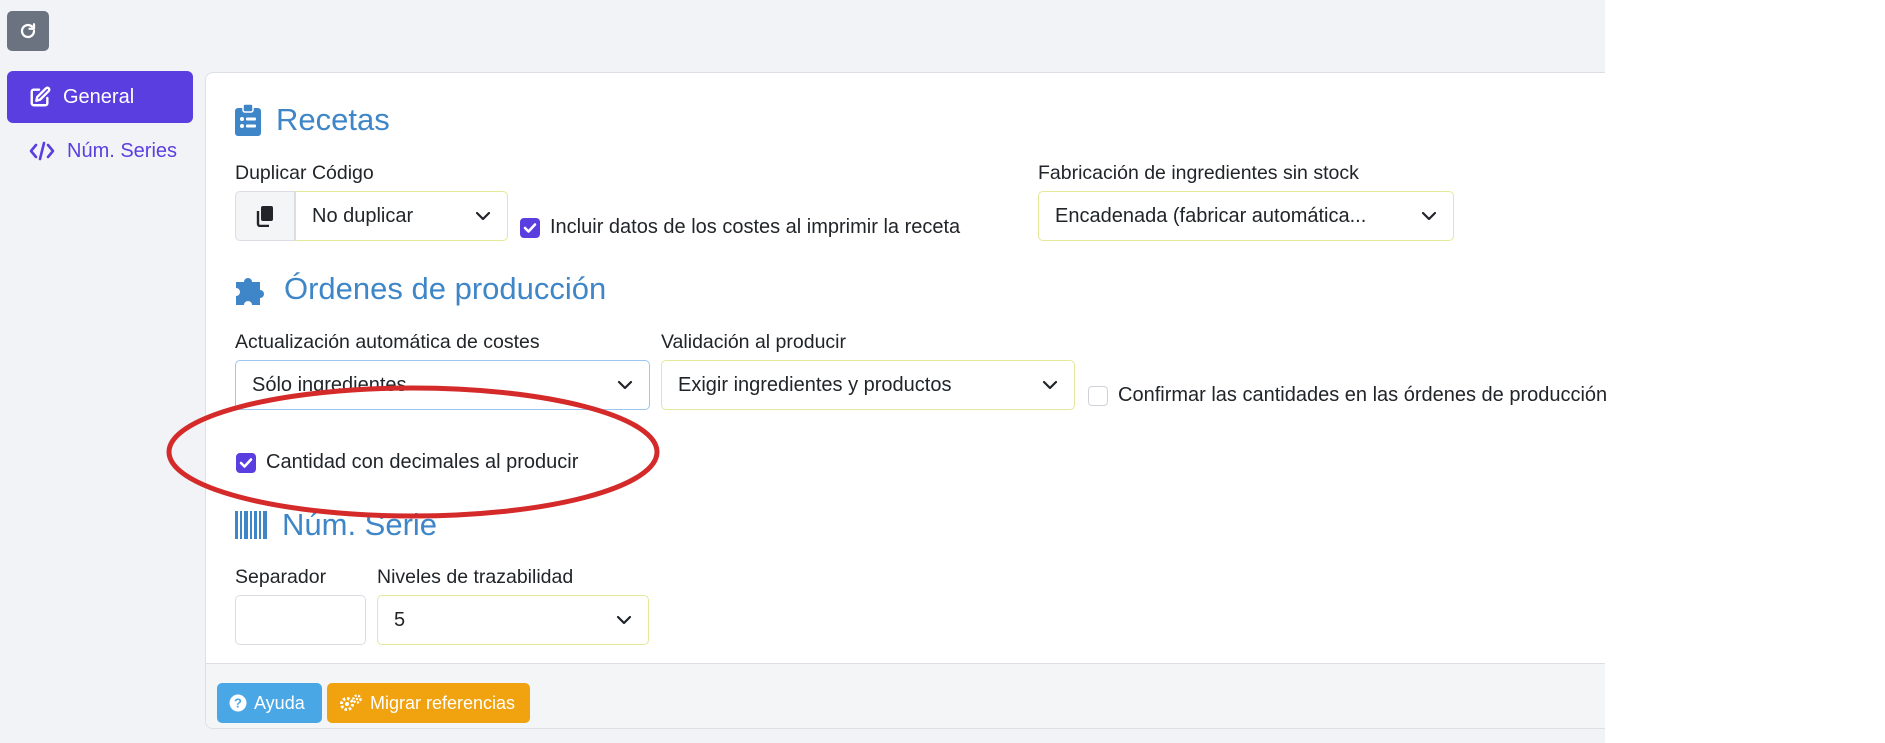 This screenshot has height=743, width=1885. What do you see at coordinates (443, 702) in the screenshot?
I see `migrate-button-label: Migrar referencias` at bounding box center [443, 702].